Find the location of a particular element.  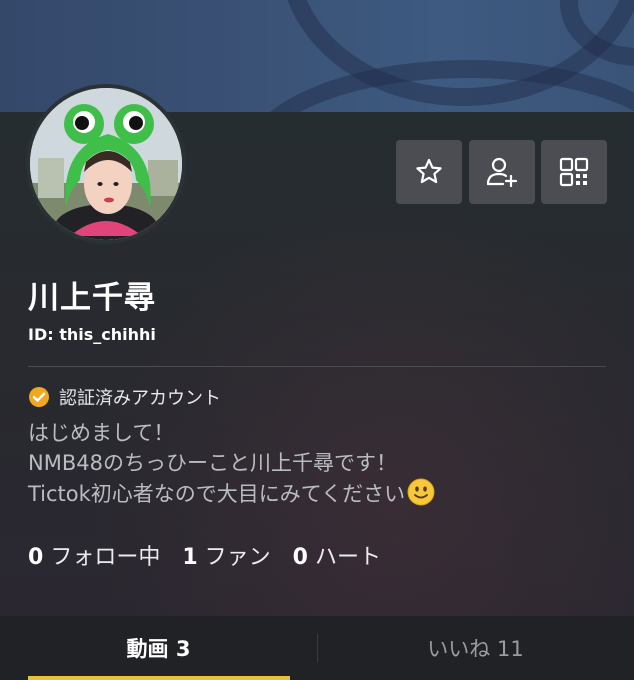

verified-check-icon is located at coordinates (39, 397).